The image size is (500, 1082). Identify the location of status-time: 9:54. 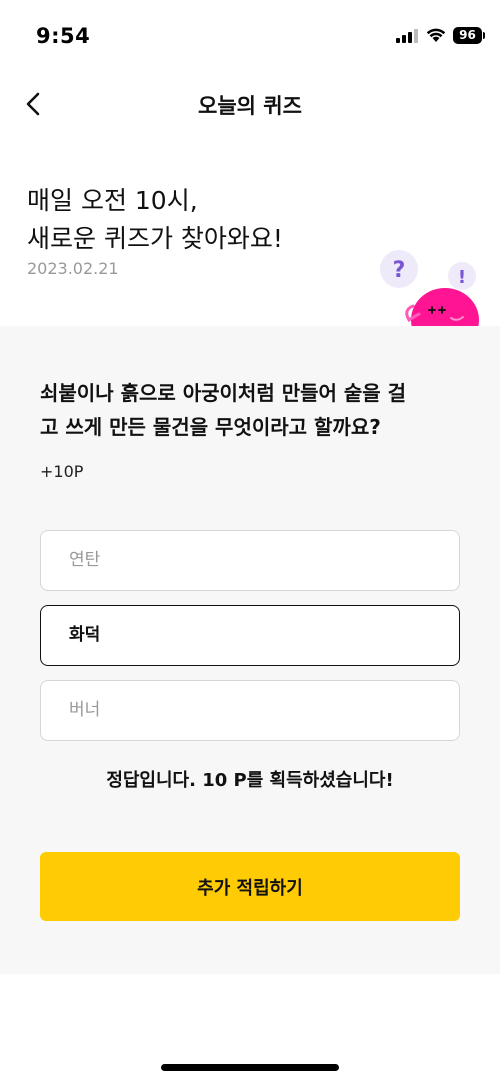
(63, 36).